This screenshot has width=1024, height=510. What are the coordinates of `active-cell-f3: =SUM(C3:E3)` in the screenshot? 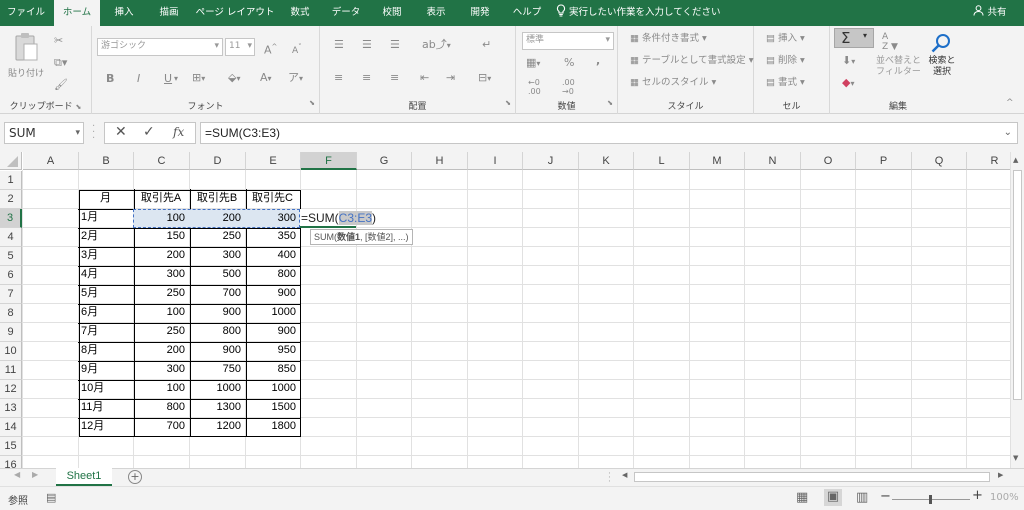 It's located at (338, 218).